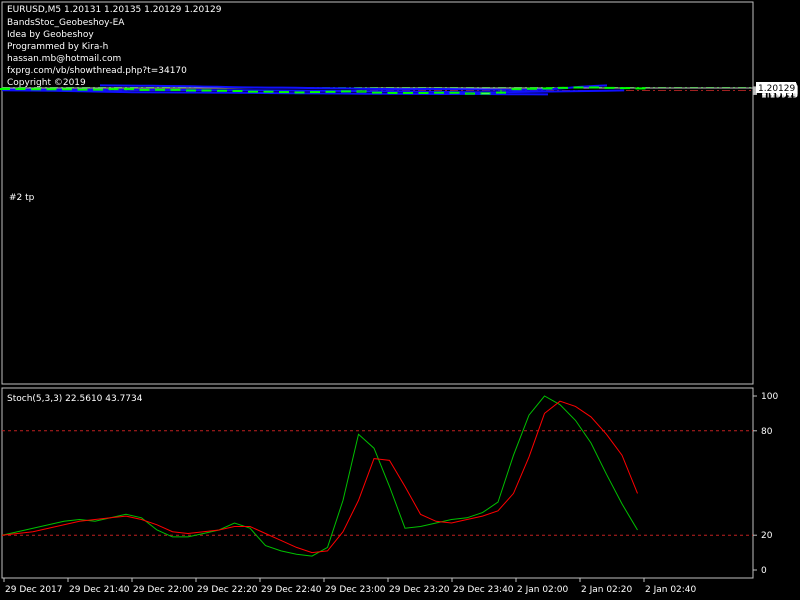 The width and height of the screenshot is (800, 600). I want to click on time-tick-label: 29 Dec 23:20, so click(419, 590).